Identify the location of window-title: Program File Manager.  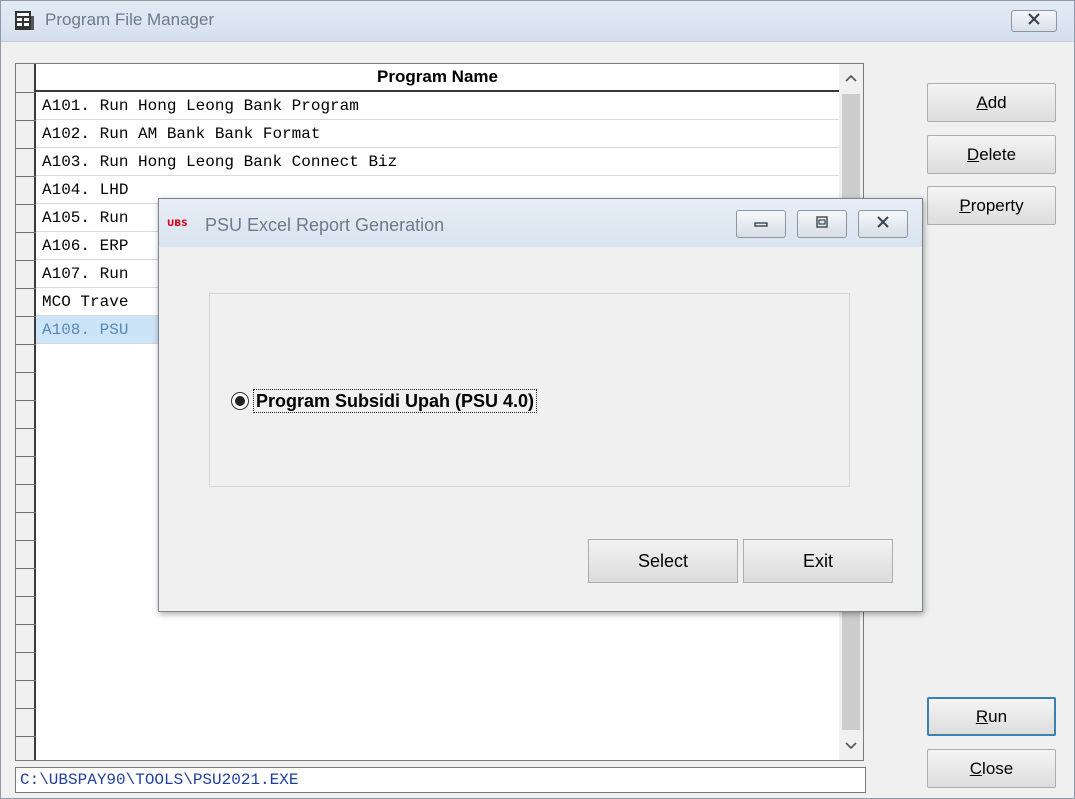
(130, 19).